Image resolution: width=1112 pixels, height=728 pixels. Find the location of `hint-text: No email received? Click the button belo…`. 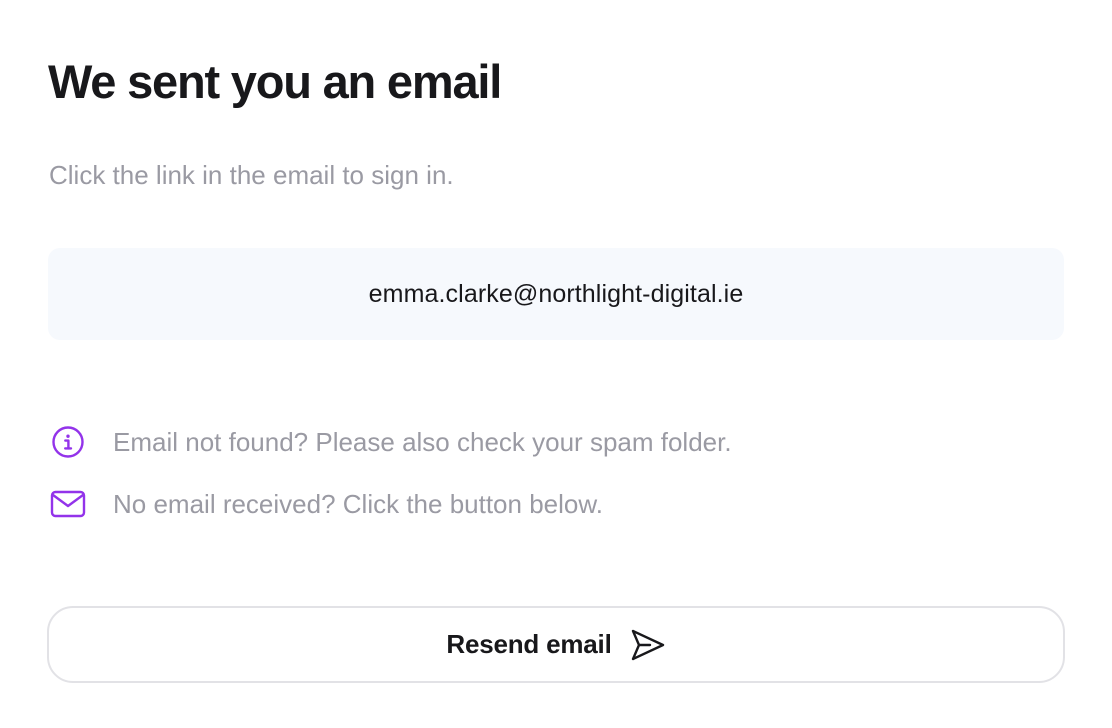

hint-text: No email received? Click the button belo… is located at coordinates (358, 504).